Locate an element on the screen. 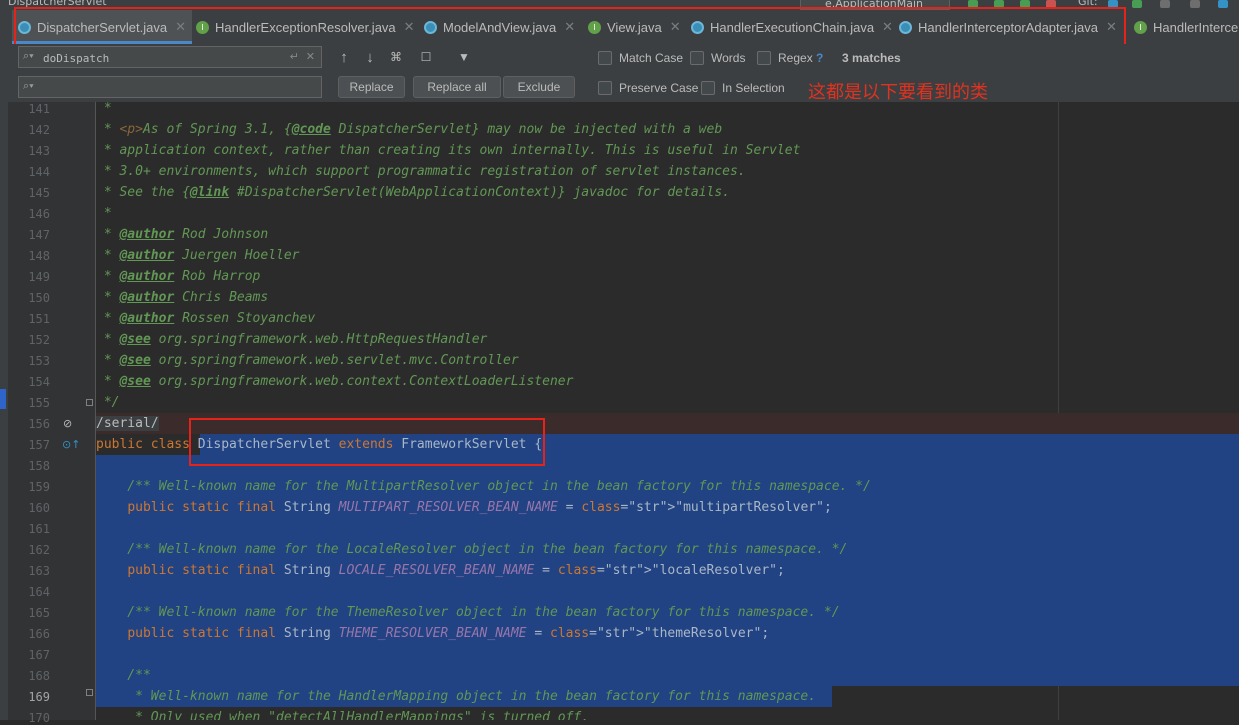 The height and width of the screenshot is (725, 1239). line-number: 153 is located at coordinates (39, 361).